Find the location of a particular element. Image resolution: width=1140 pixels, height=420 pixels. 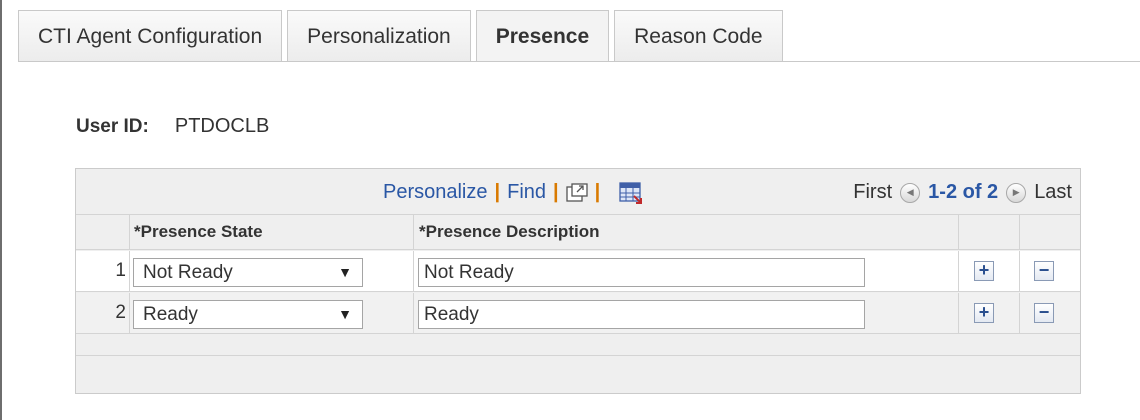

grid-tools: Personalize | Find | | is located at coordinates (513, 192).